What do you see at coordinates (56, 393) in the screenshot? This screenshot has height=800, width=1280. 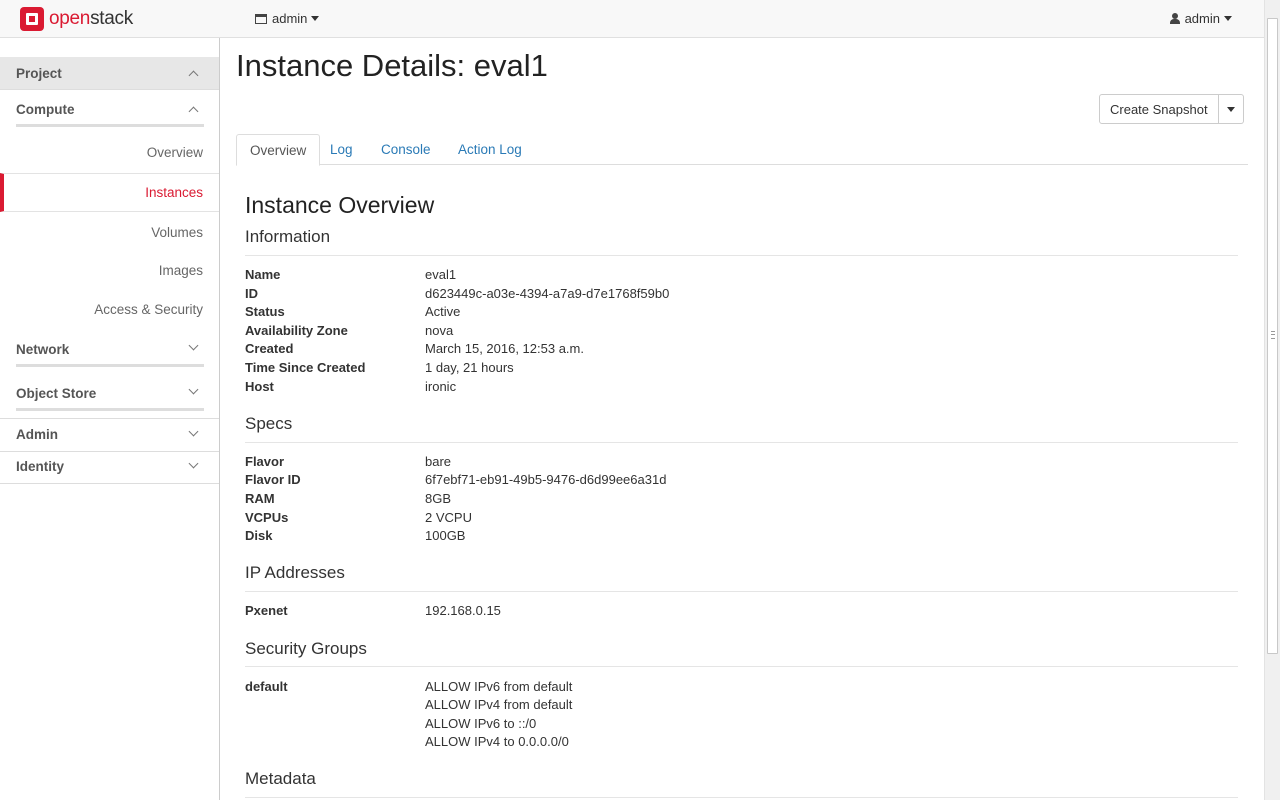 I see `sidebar-group-object-store-label: Object Store` at bounding box center [56, 393].